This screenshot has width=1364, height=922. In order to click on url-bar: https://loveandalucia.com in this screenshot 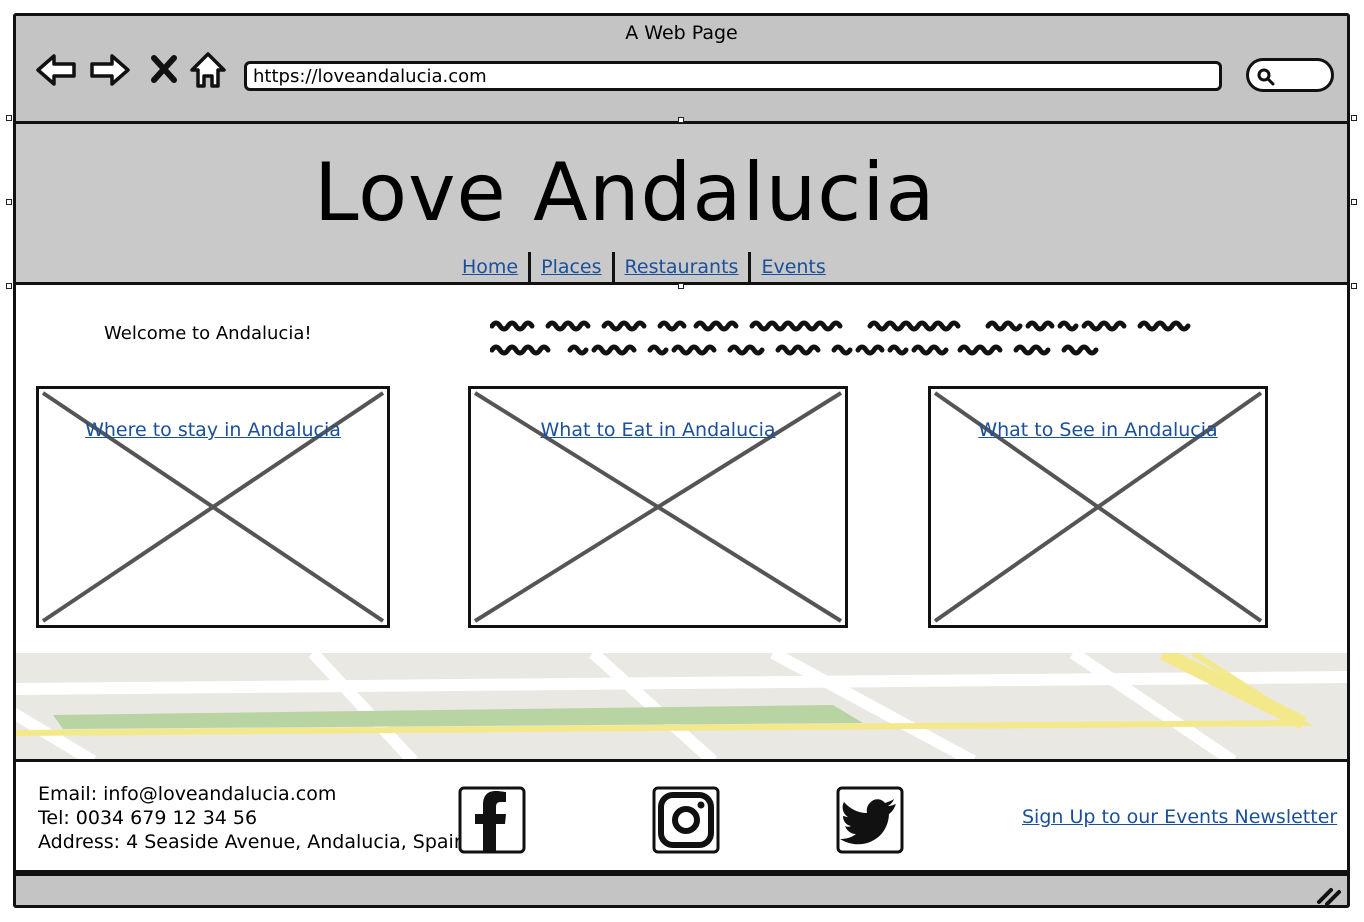, I will do `click(733, 76)`.